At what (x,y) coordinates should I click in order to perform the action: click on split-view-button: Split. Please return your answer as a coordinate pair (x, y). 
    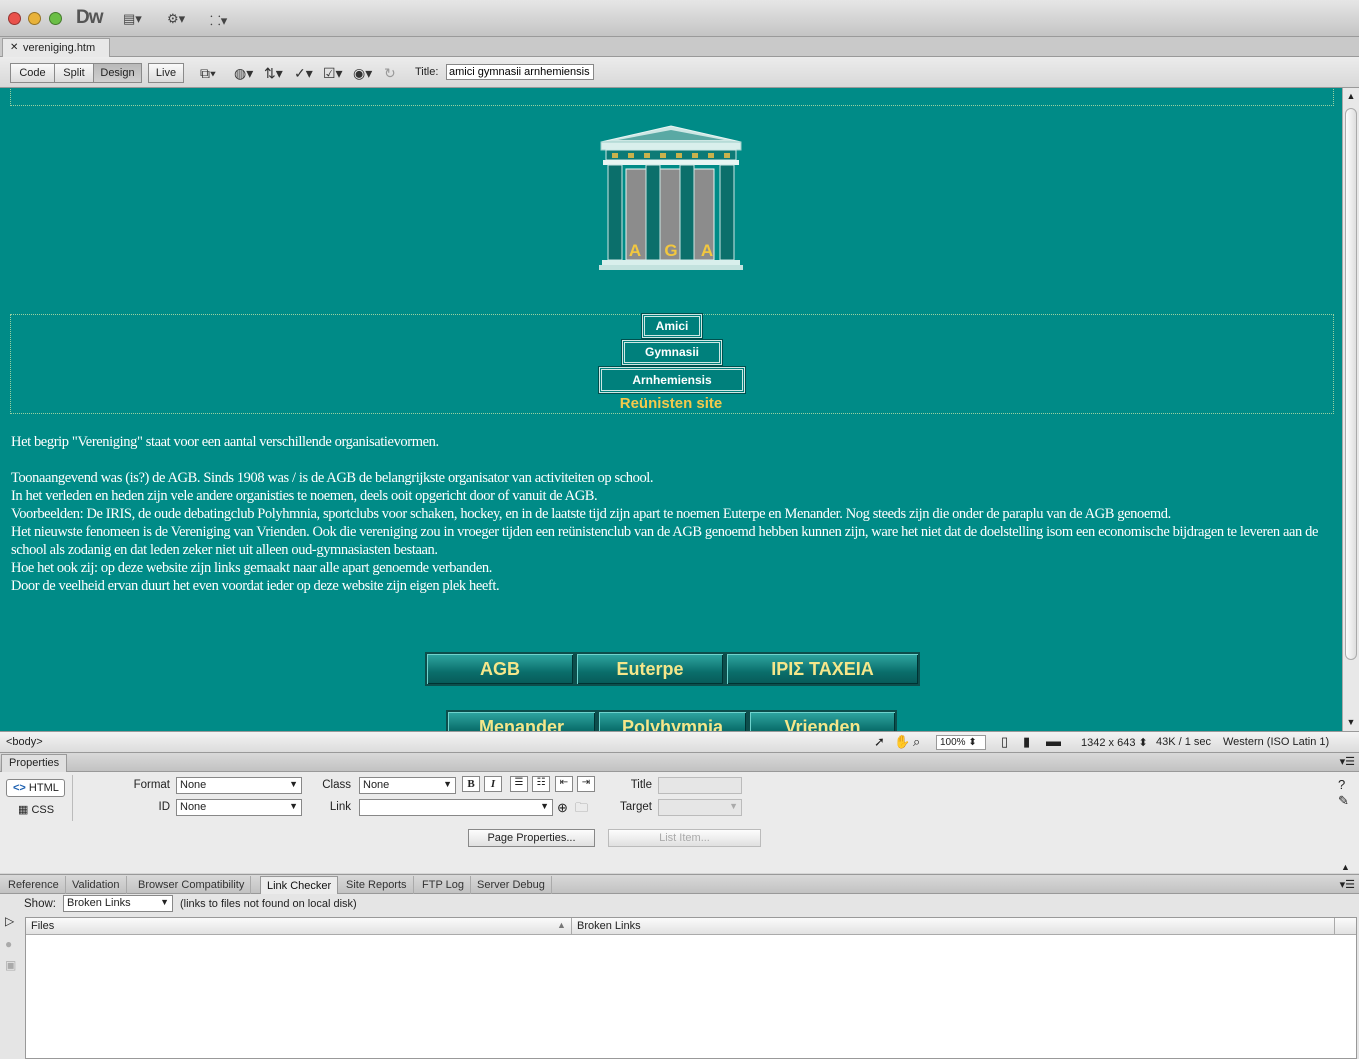
    Looking at the image, I should click on (74, 73).